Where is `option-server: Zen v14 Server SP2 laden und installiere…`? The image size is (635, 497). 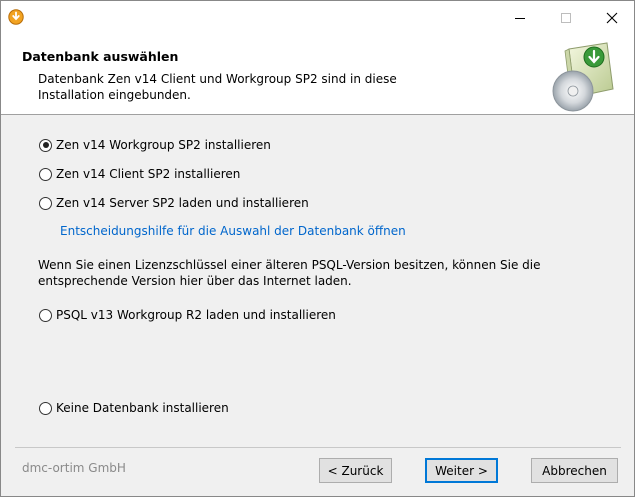 option-server: Zen v14 Server SP2 laden und installiere… is located at coordinates (174, 203).